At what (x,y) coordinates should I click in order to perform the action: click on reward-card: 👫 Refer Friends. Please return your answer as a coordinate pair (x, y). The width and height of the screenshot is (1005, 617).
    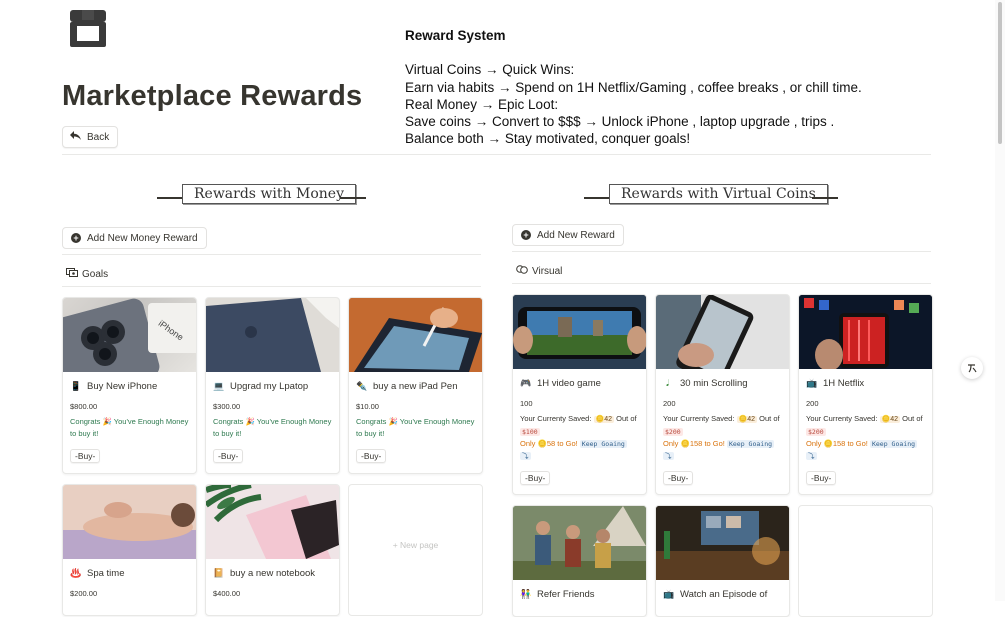
    Looking at the image, I should click on (579, 561).